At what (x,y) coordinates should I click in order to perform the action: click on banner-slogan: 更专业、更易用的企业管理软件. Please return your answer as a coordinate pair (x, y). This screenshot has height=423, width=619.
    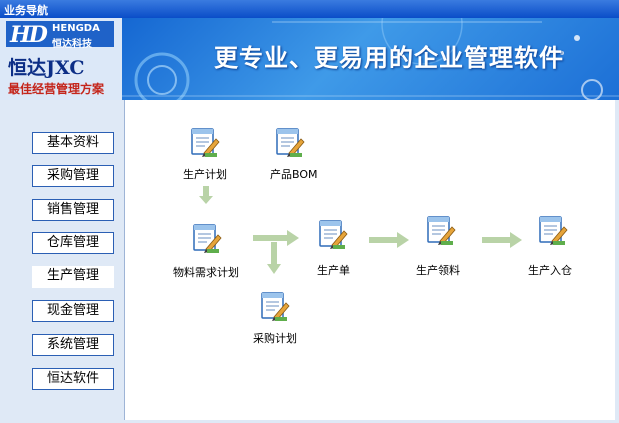
    Looking at the image, I should click on (389, 58).